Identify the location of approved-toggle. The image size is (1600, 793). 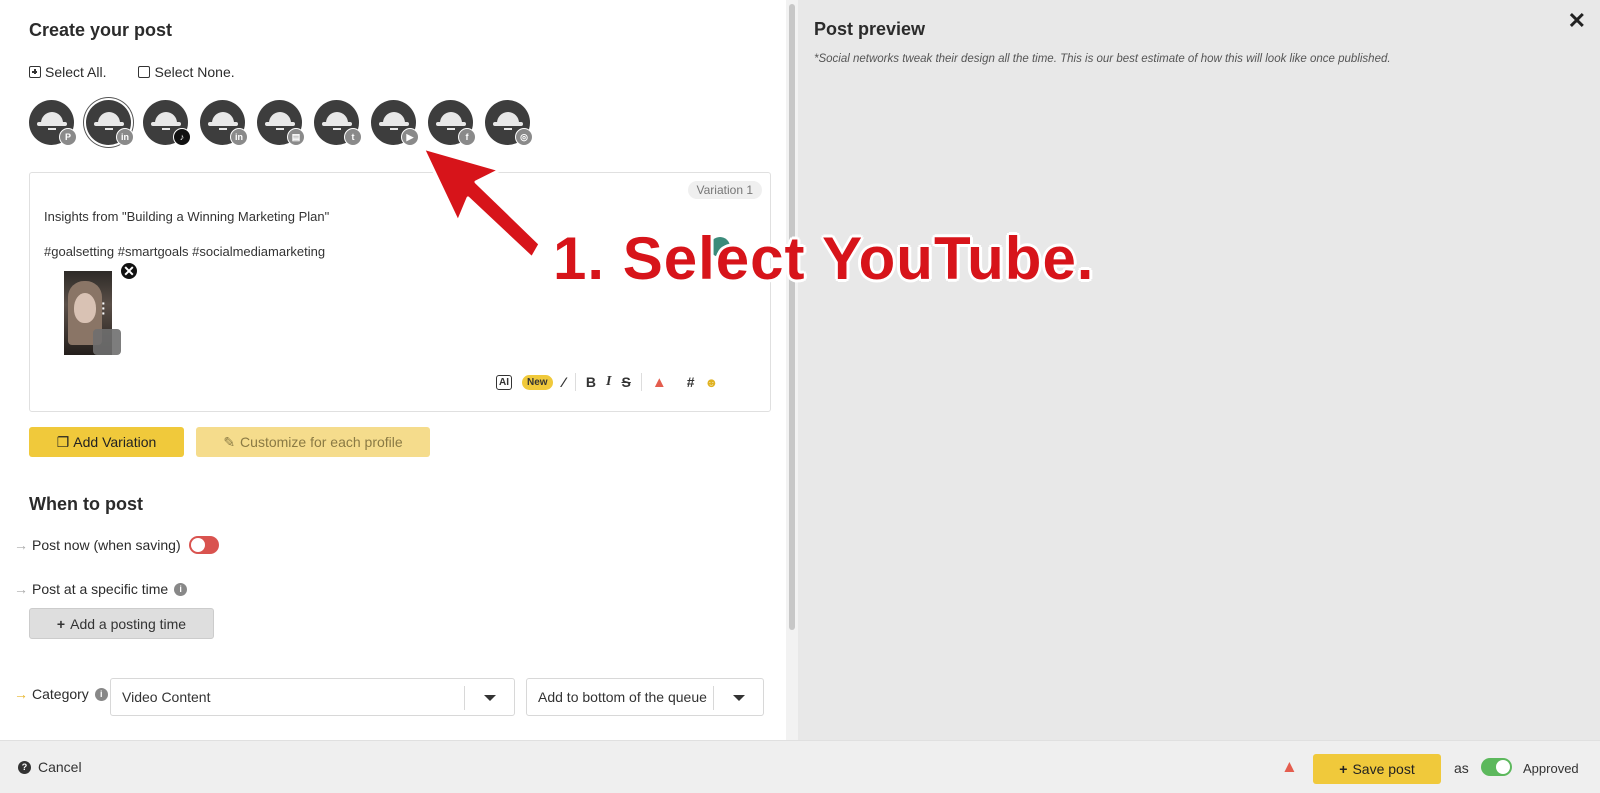
(1496, 767).